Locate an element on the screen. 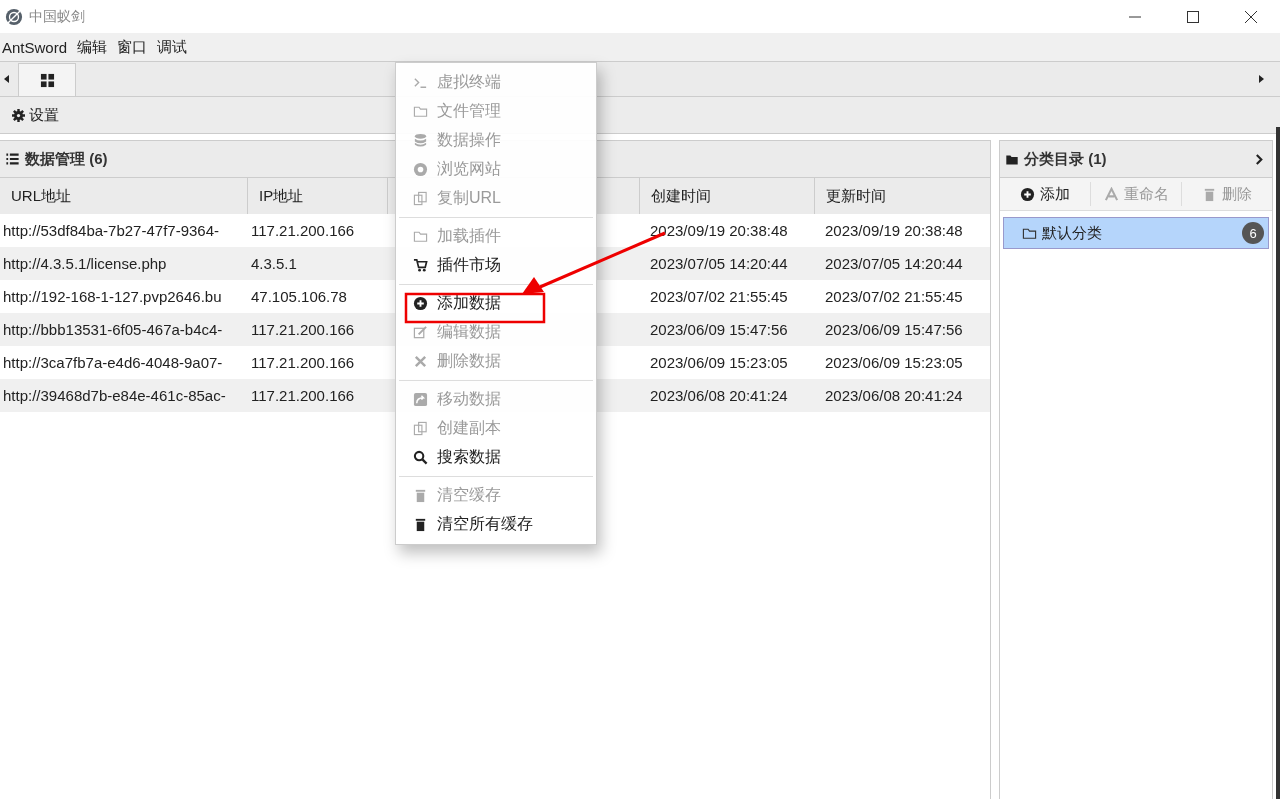  tab is located at coordinates (47, 79).